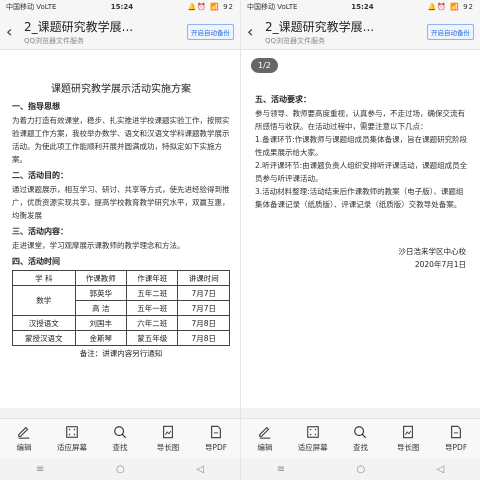 The width and height of the screenshot is (480, 480). What do you see at coordinates (362, 258) in the screenshot?
I see `signature-block: 沙日浩来学区中心校 2020年7月1日` at bounding box center [362, 258].